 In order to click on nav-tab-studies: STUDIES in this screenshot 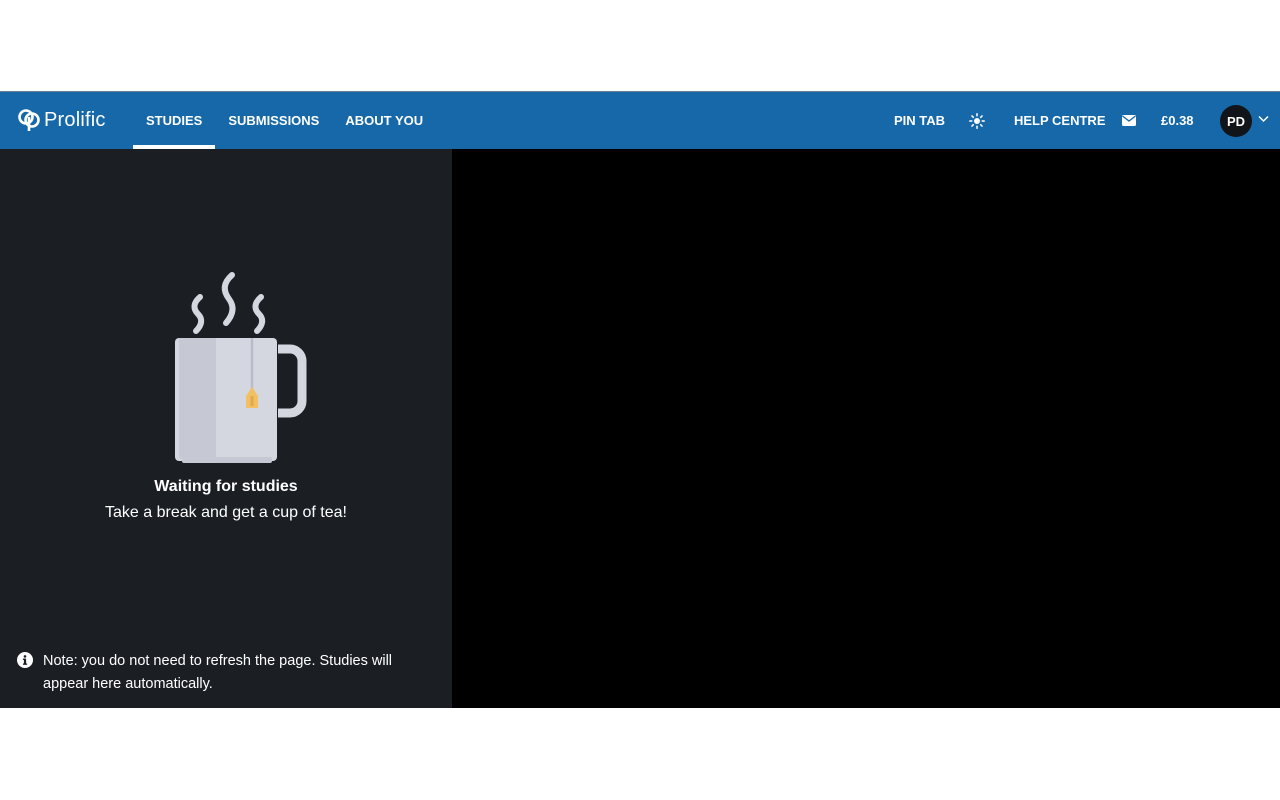, I will do `click(174, 120)`.